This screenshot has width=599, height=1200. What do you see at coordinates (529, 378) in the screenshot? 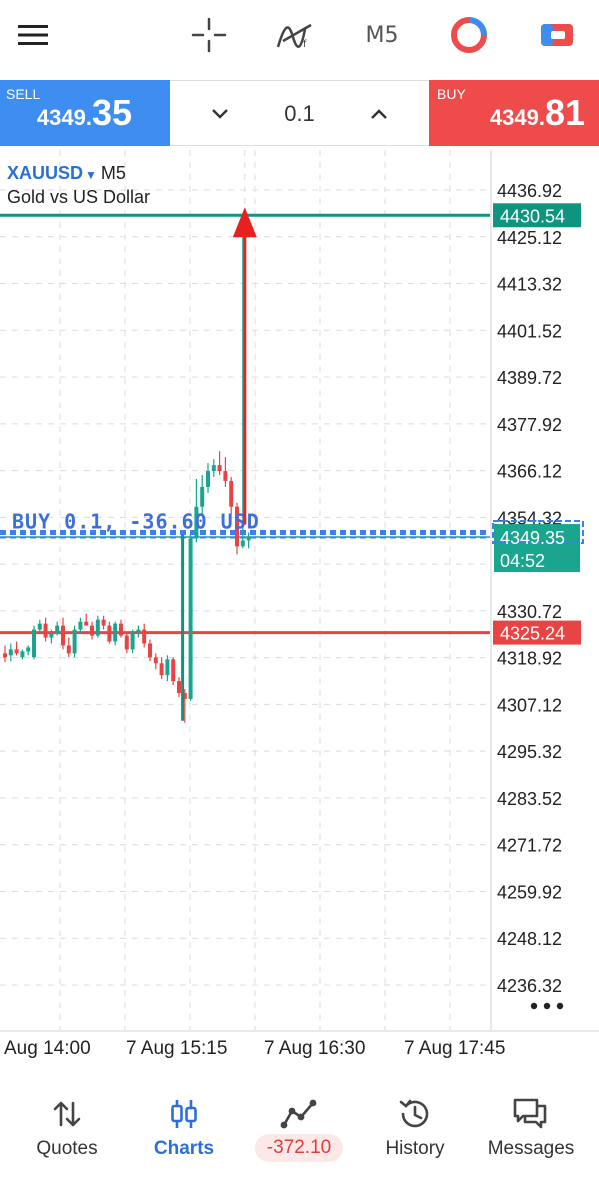
I see `price-tick-label: 4389.72` at bounding box center [529, 378].